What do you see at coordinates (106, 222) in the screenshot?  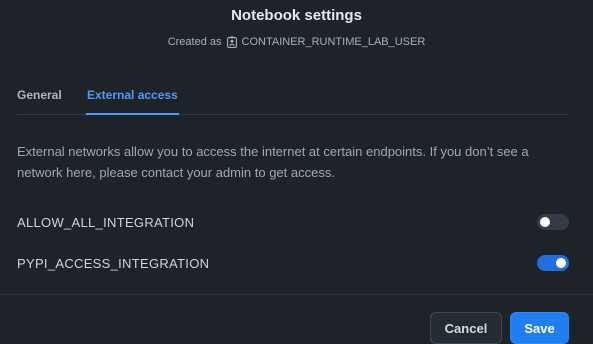 I see `integration-name: ALLOW_ALL_INTEGRATION` at bounding box center [106, 222].